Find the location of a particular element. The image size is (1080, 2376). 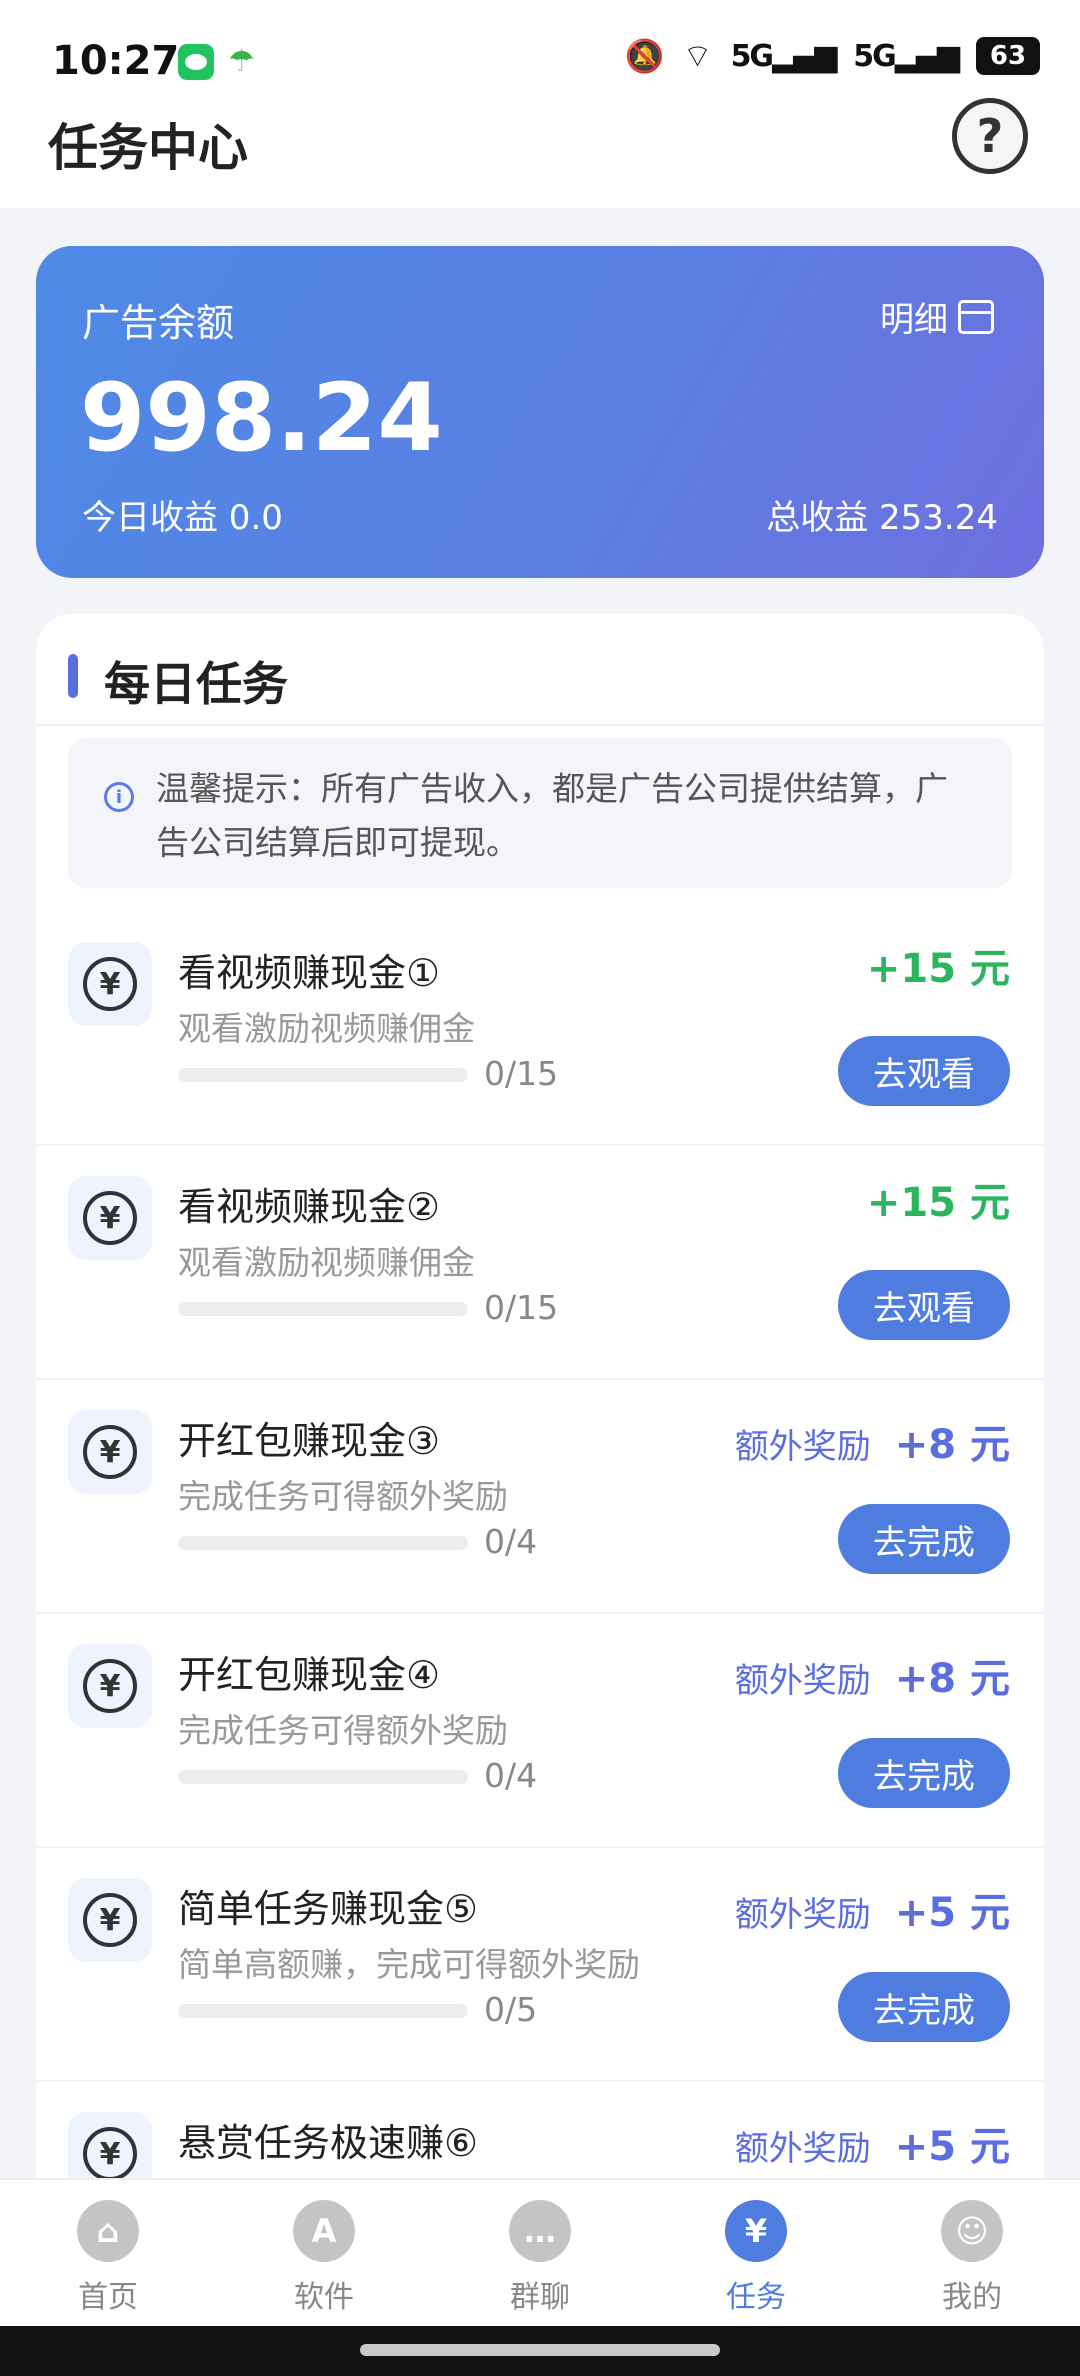

bottom-nav: ⌂ 首页 A 软件 … 群聊 ¥ 任务 ☺ 我的 is located at coordinates (540, 2252).